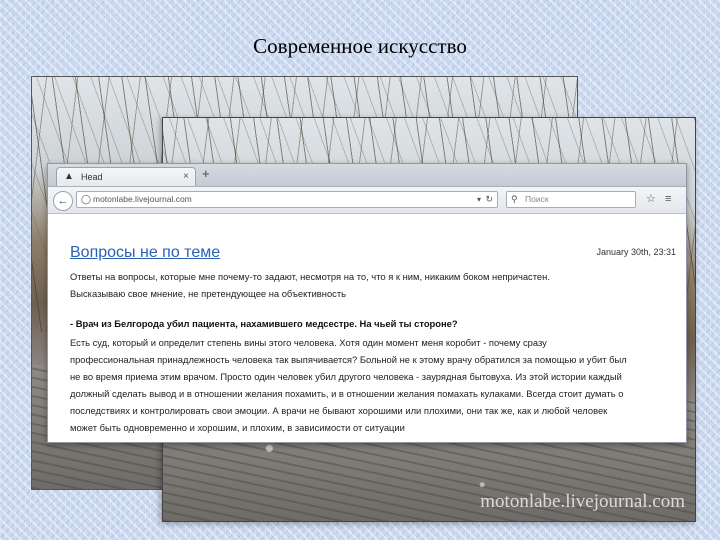 The width and height of the screenshot is (720, 540). Describe the element at coordinates (636, 252) in the screenshot. I see `post-date: January 30th, 23:31` at that location.